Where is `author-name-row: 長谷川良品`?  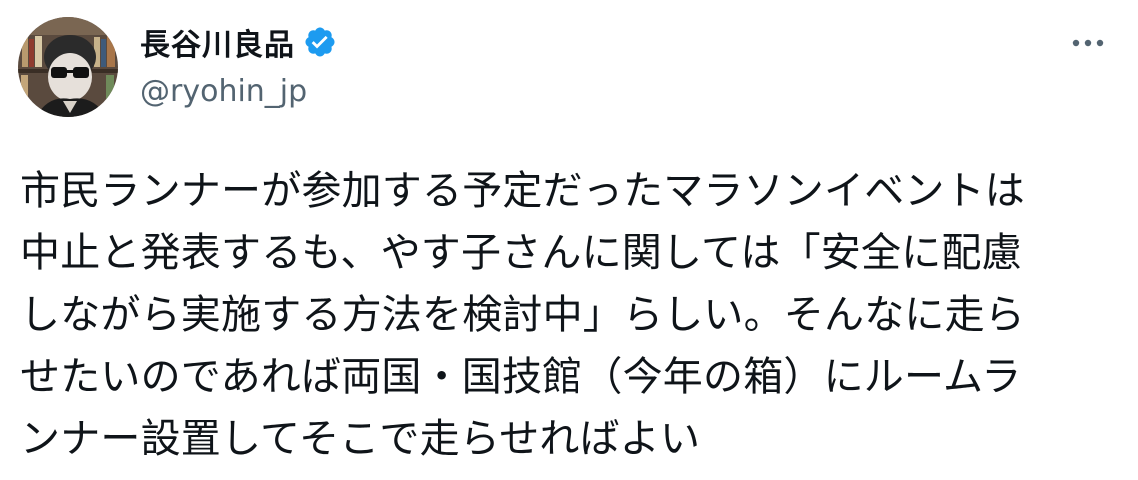 author-name-row: 長谷川良品 is located at coordinates (238, 42).